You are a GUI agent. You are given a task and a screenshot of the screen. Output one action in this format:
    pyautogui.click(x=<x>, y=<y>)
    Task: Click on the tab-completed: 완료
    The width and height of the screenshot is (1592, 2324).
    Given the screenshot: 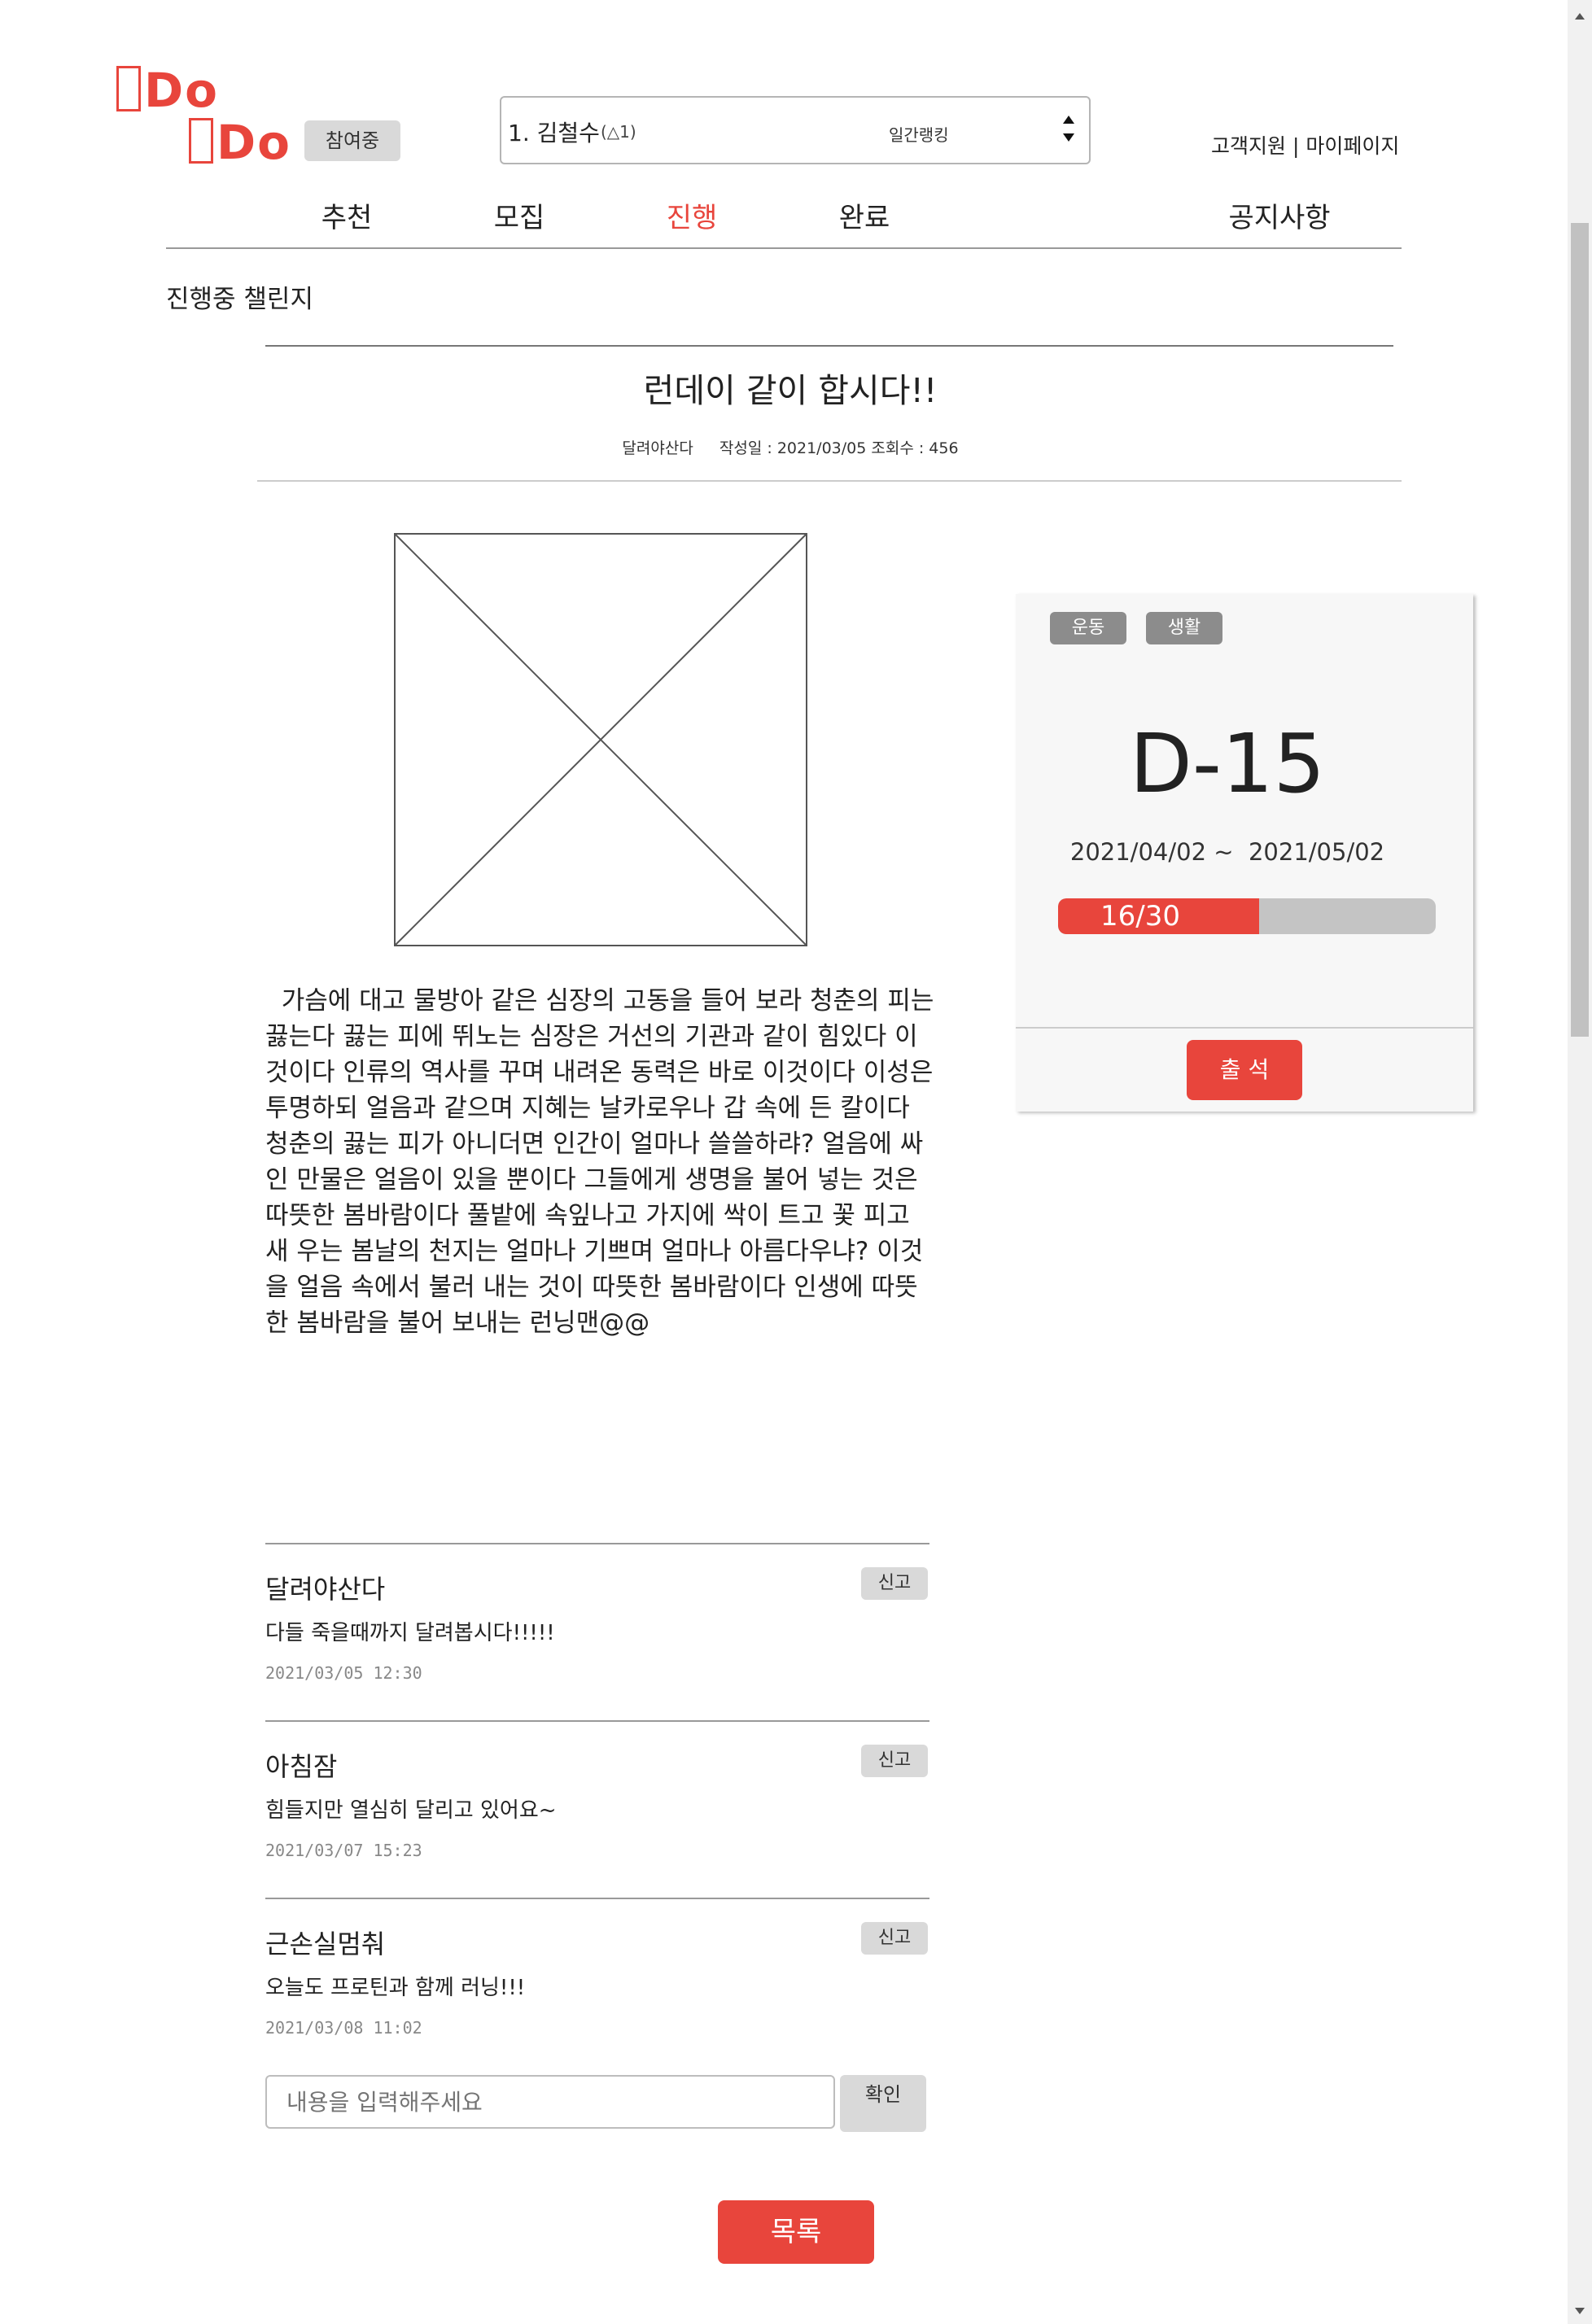 What is the action you would take?
    pyautogui.click(x=864, y=215)
    